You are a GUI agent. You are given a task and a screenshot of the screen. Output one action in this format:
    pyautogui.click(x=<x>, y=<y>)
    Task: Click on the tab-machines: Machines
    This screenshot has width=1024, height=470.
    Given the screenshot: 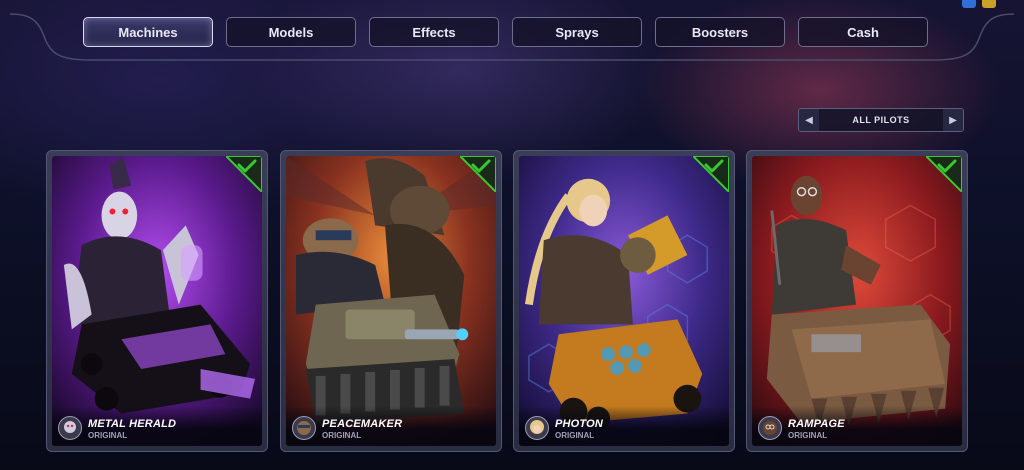 What is the action you would take?
    pyautogui.click(x=148, y=32)
    